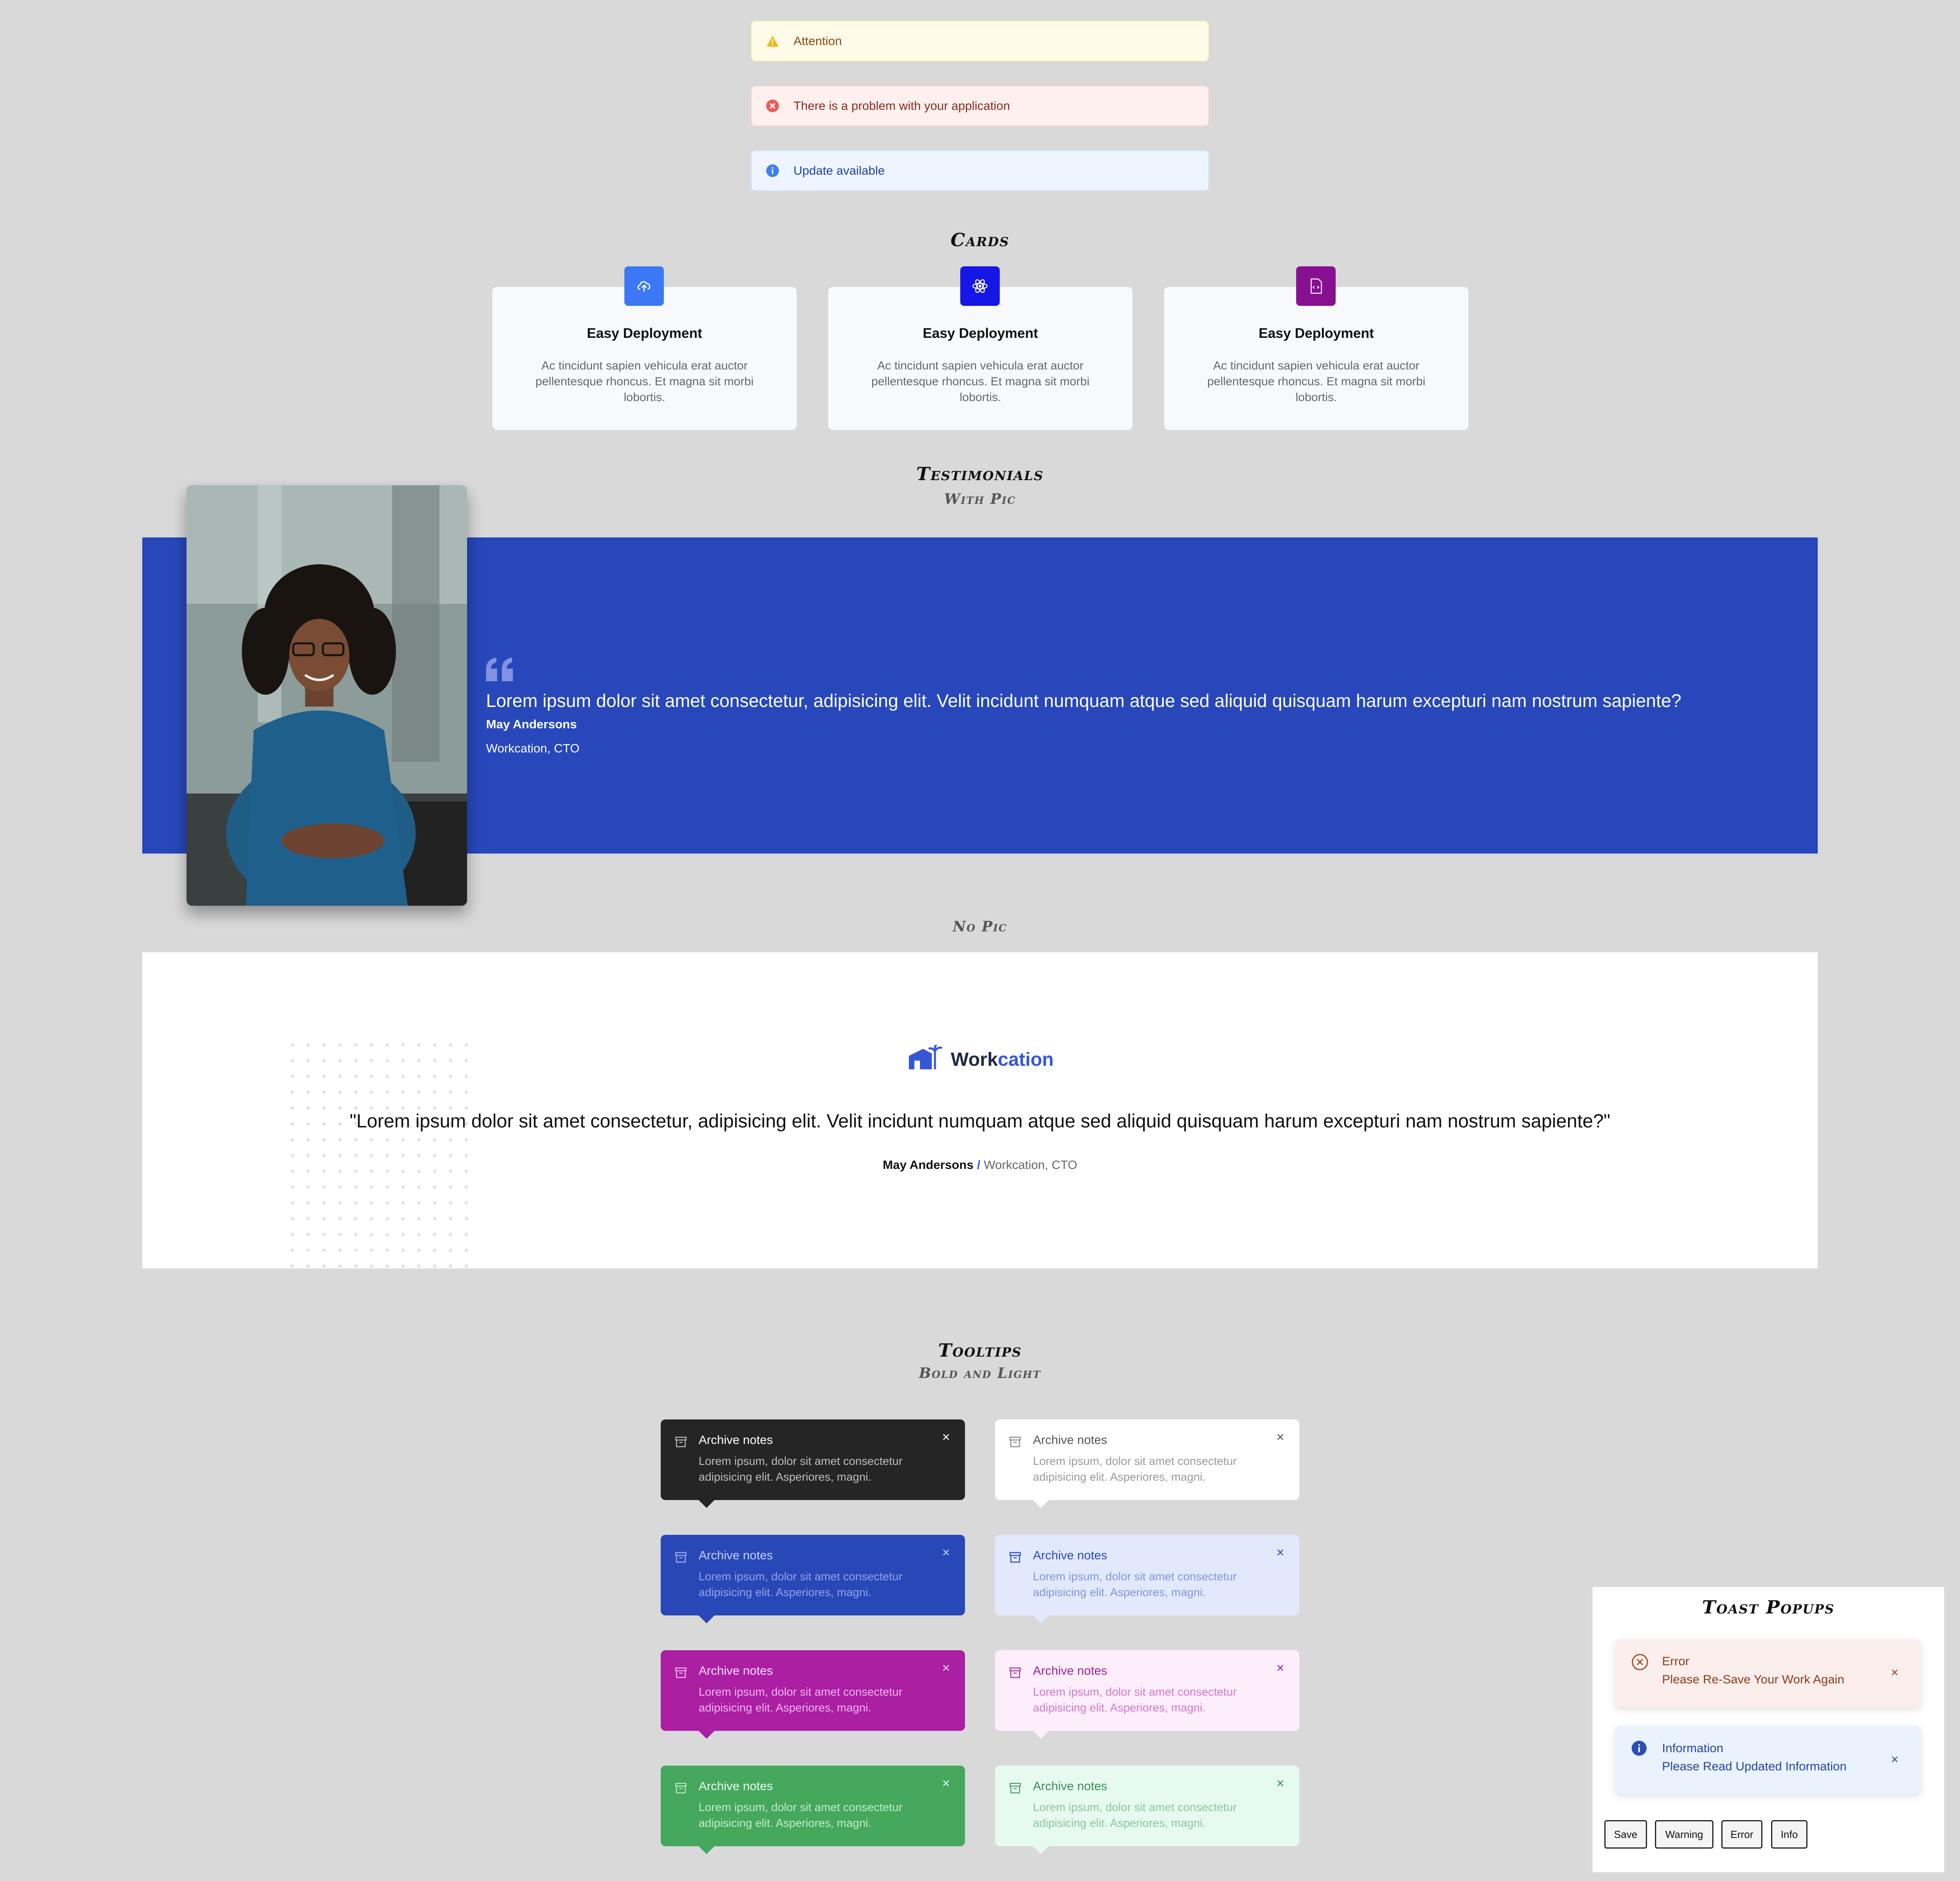 This screenshot has height=1881, width=1960. Describe the element at coordinates (381, 1152) in the screenshot. I see `dot-pattern` at that location.